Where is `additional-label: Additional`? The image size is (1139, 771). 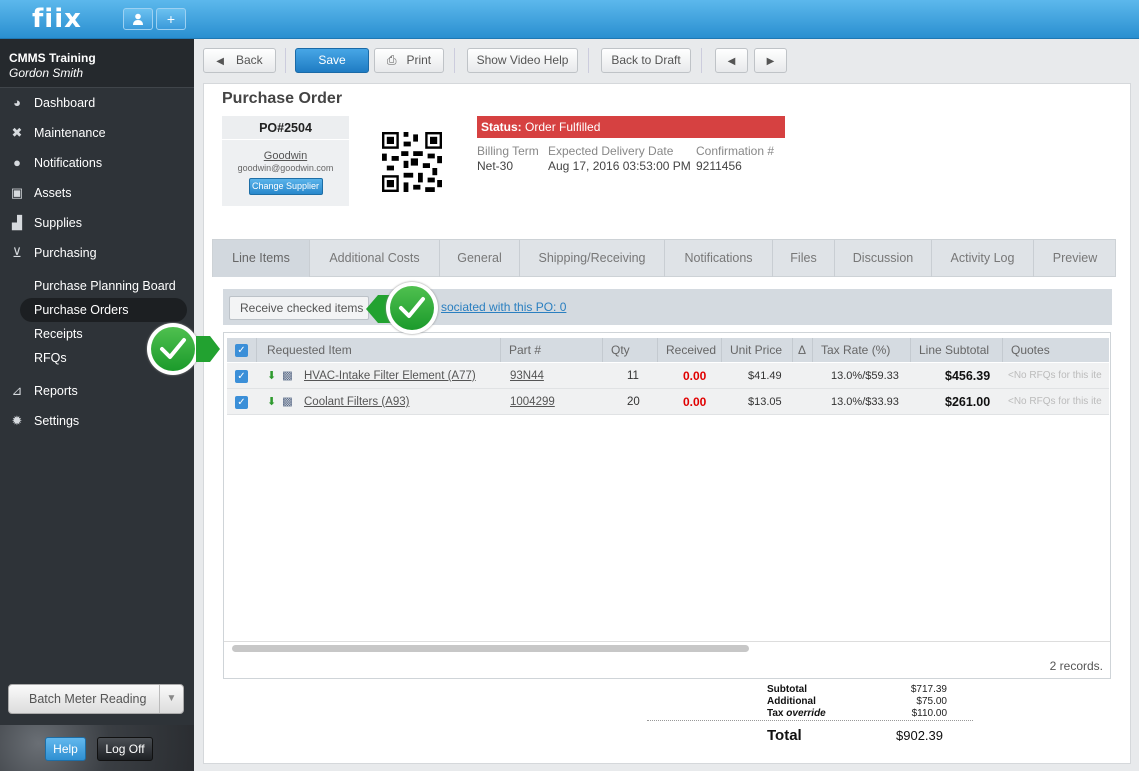 additional-label: Additional is located at coordinates (791, 701).